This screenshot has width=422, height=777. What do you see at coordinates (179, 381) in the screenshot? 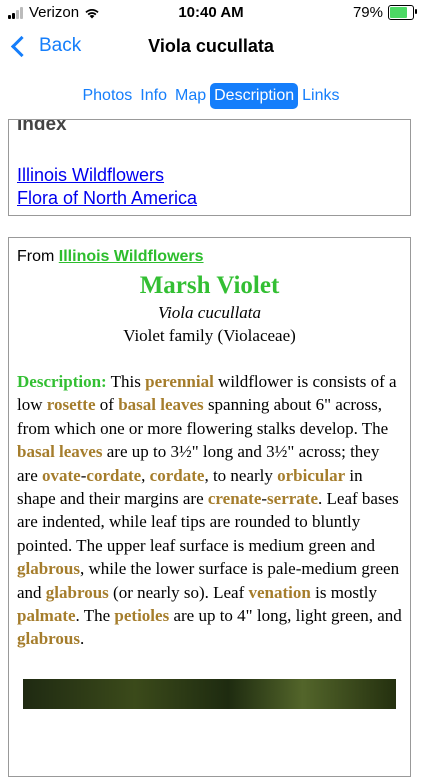
I see `glossary-term: perennial` at bounding box center [179, 381].